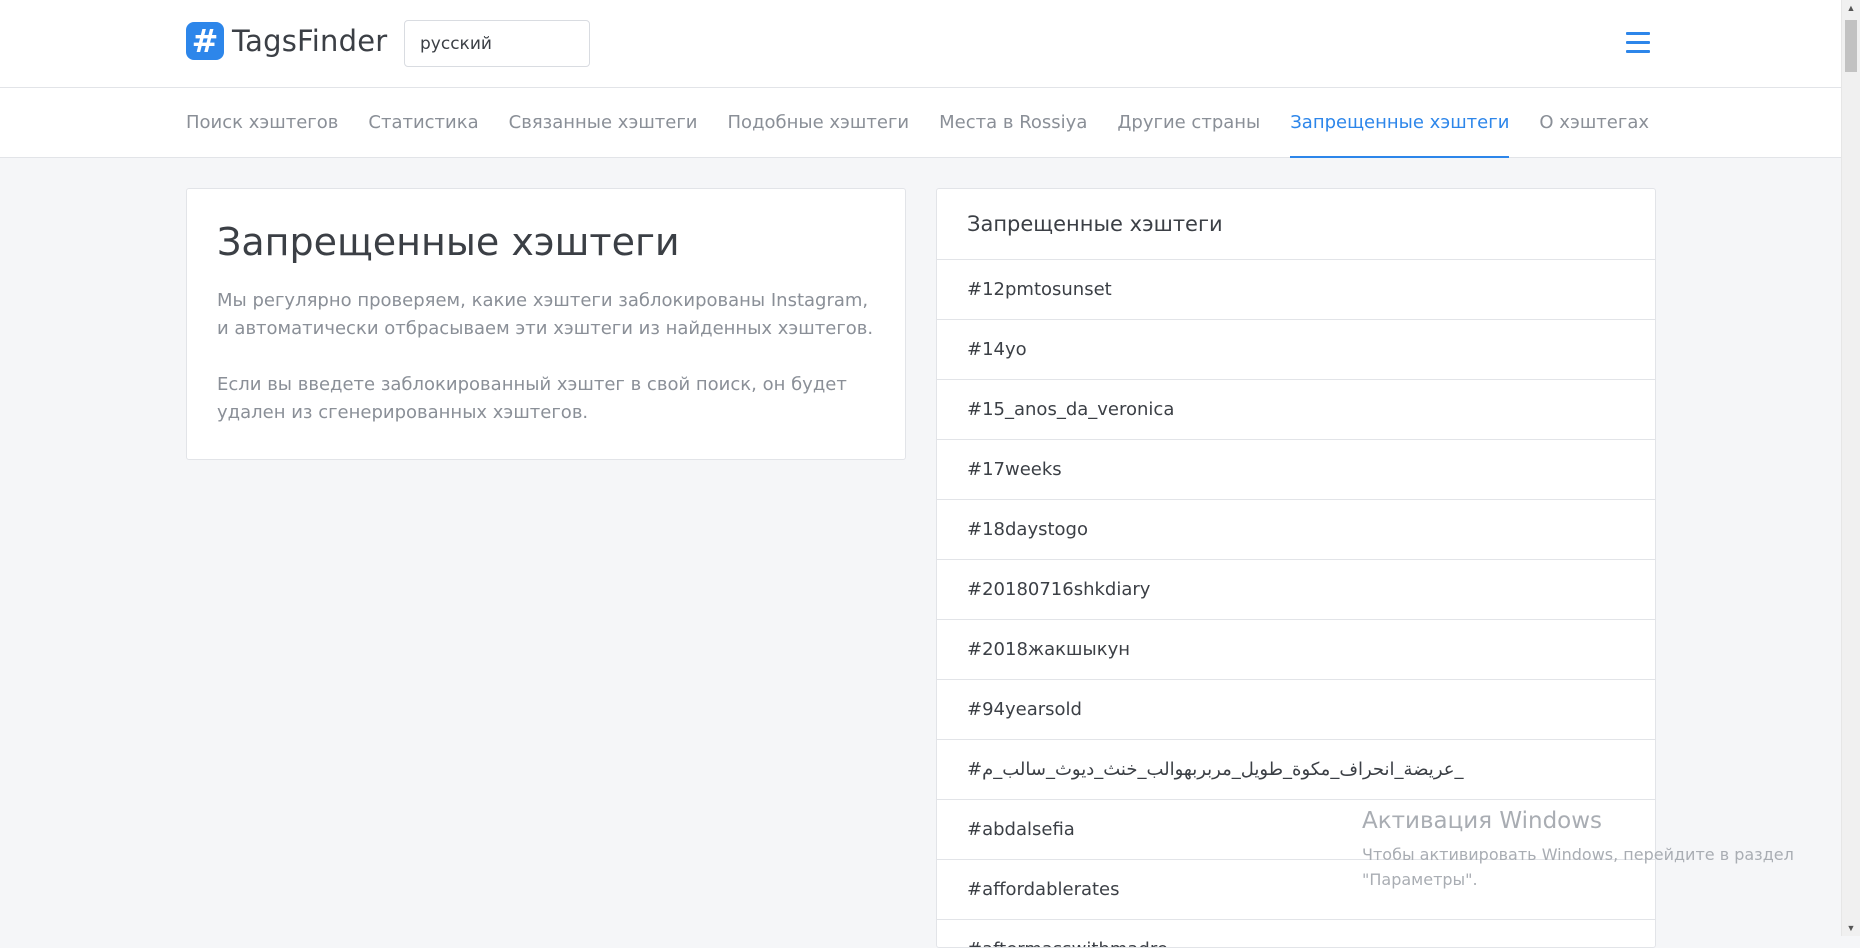  Describe the element at coordinates (262, 123) in the screenshot. I see `tab-hashtag-search: Поиск хэштегов` at that location.